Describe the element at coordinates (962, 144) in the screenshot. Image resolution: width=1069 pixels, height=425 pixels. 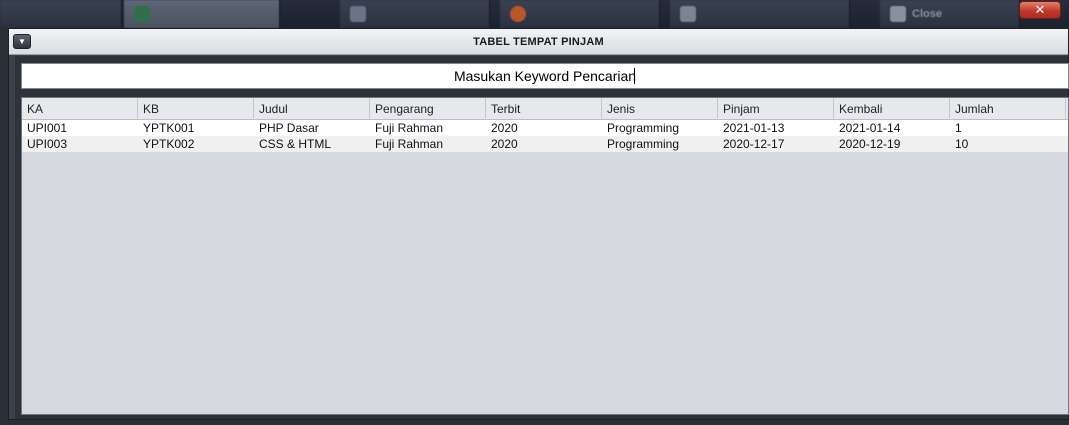
I see `cell-jumlah: 10` at that location.